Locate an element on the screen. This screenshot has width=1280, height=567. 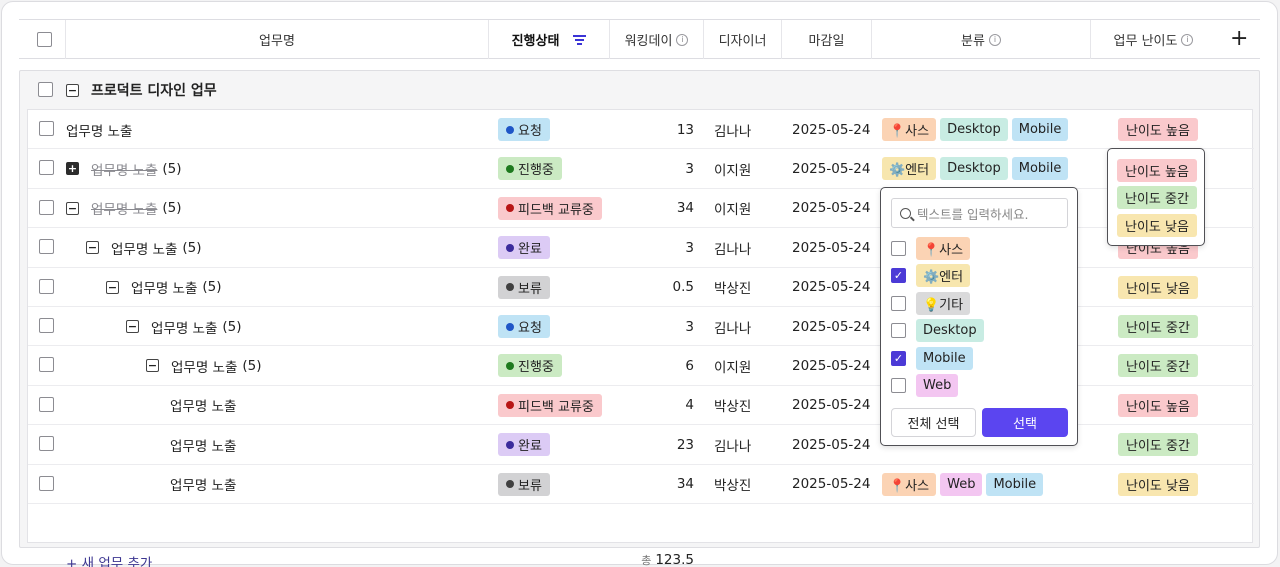
select-all-button: 전체 선택 is located at coordinates (933, 422).